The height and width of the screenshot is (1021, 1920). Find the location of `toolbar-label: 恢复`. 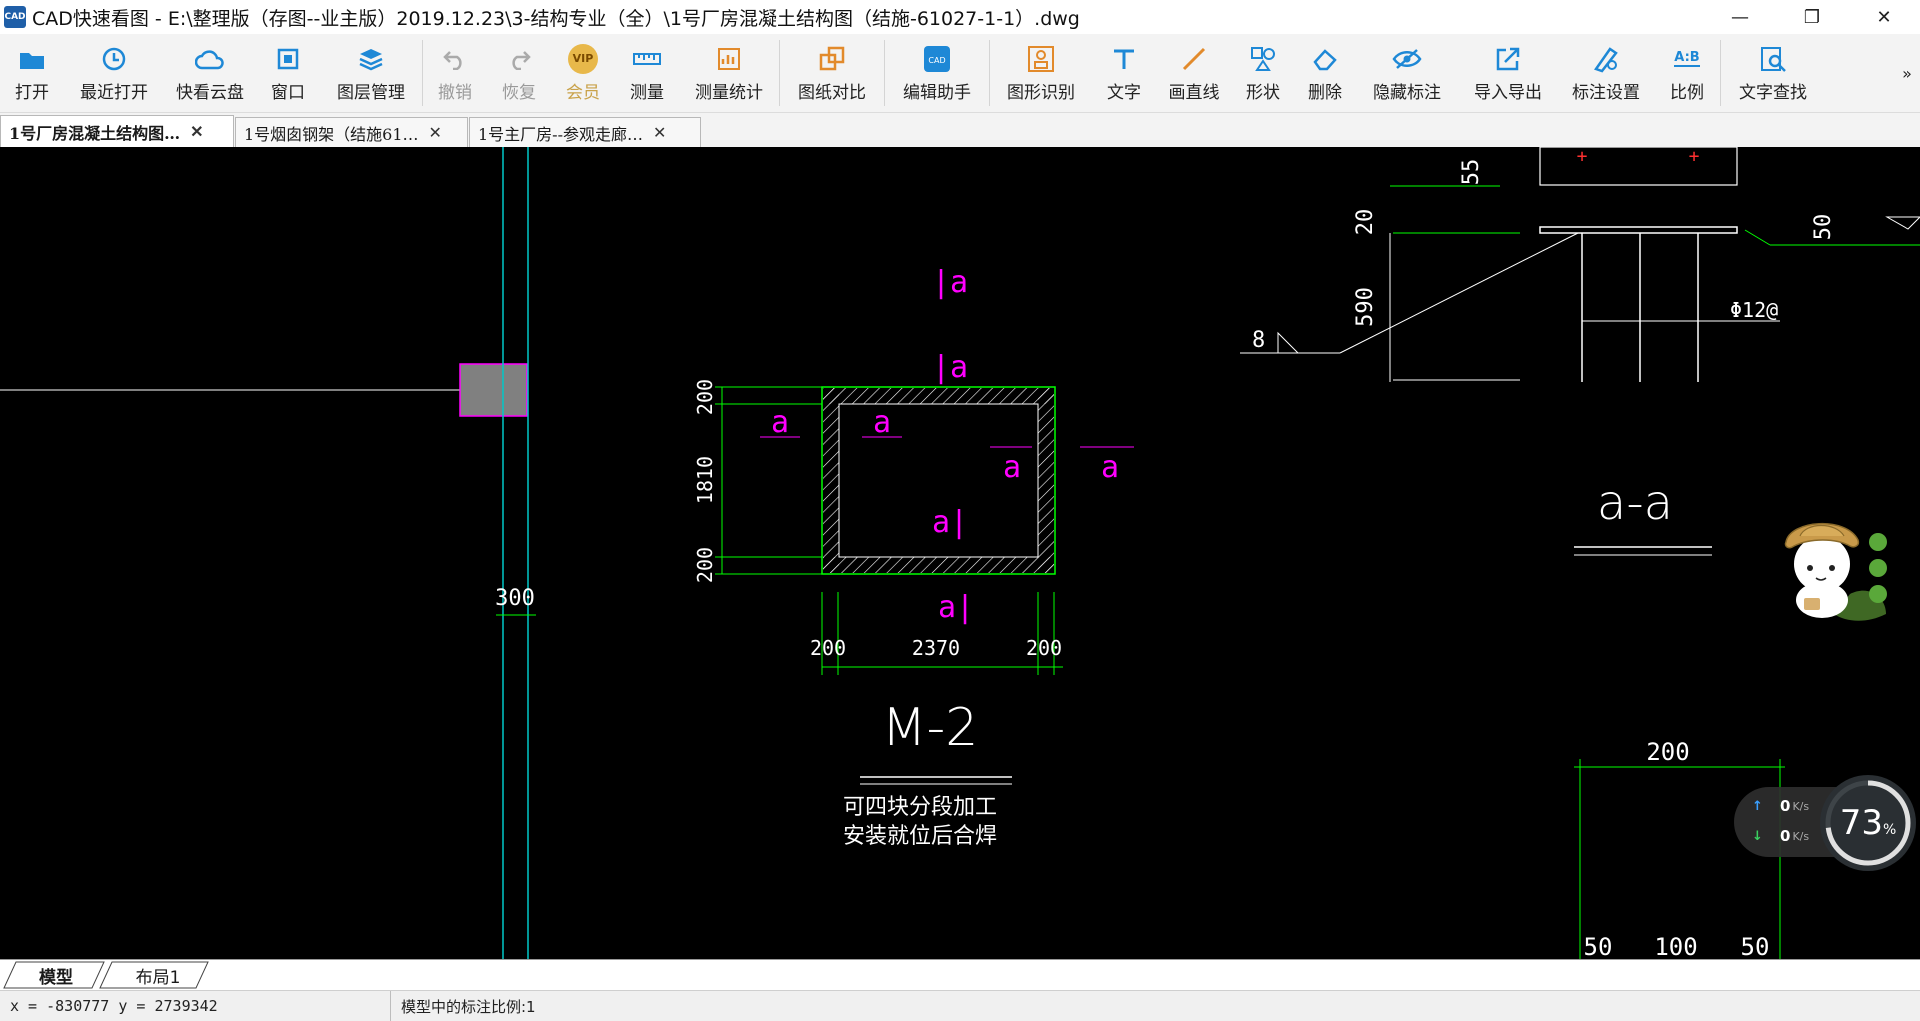

toolbar-label: 恢复 is located at coordinates (519, 92).